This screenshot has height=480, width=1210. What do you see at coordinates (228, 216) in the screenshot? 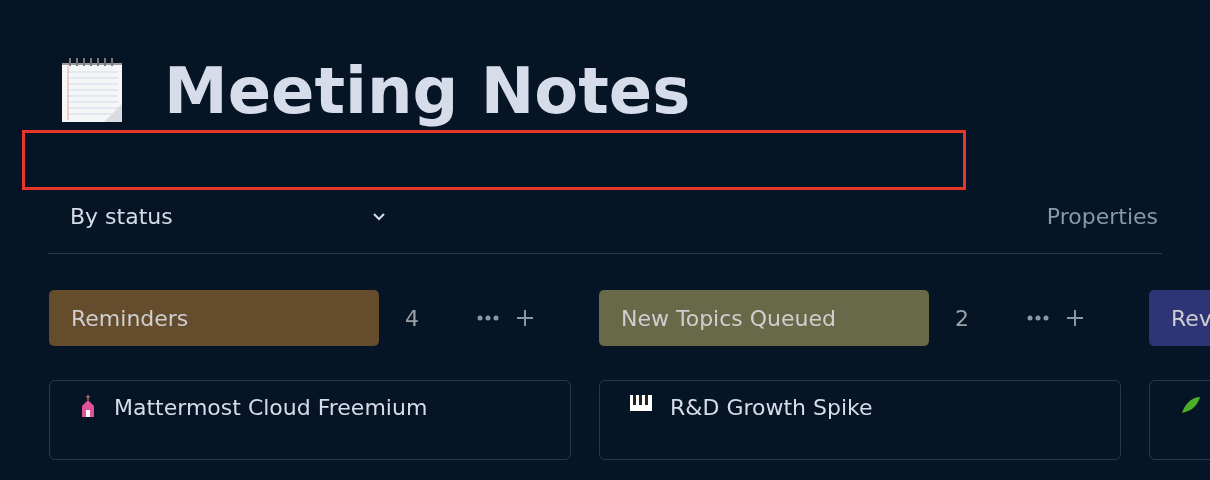
I see `view-dropdown: By status` at bounding box center [228, 216].